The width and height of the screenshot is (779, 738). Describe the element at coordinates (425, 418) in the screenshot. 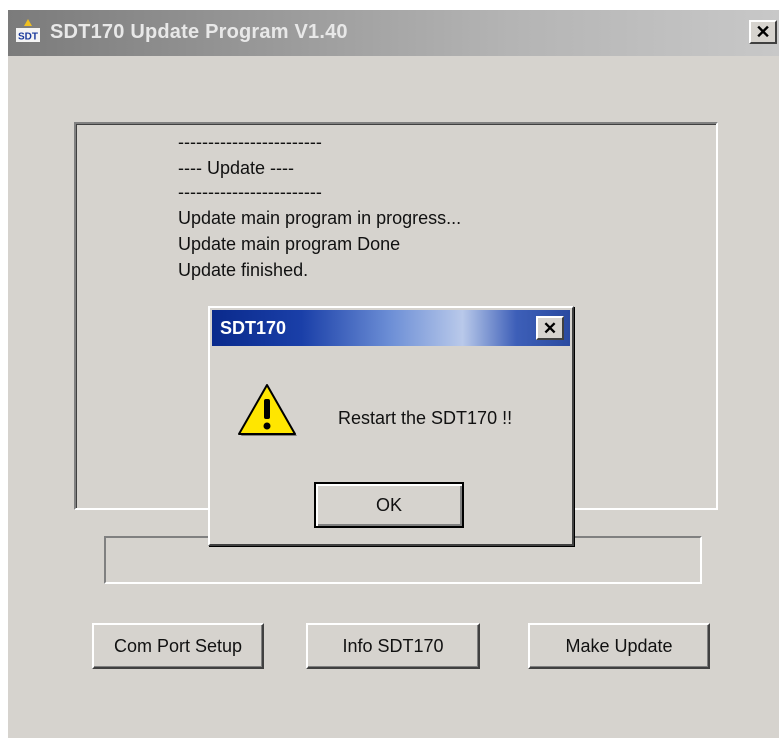

I see `dialog-message: Restart the SDT170 !!` at that location.